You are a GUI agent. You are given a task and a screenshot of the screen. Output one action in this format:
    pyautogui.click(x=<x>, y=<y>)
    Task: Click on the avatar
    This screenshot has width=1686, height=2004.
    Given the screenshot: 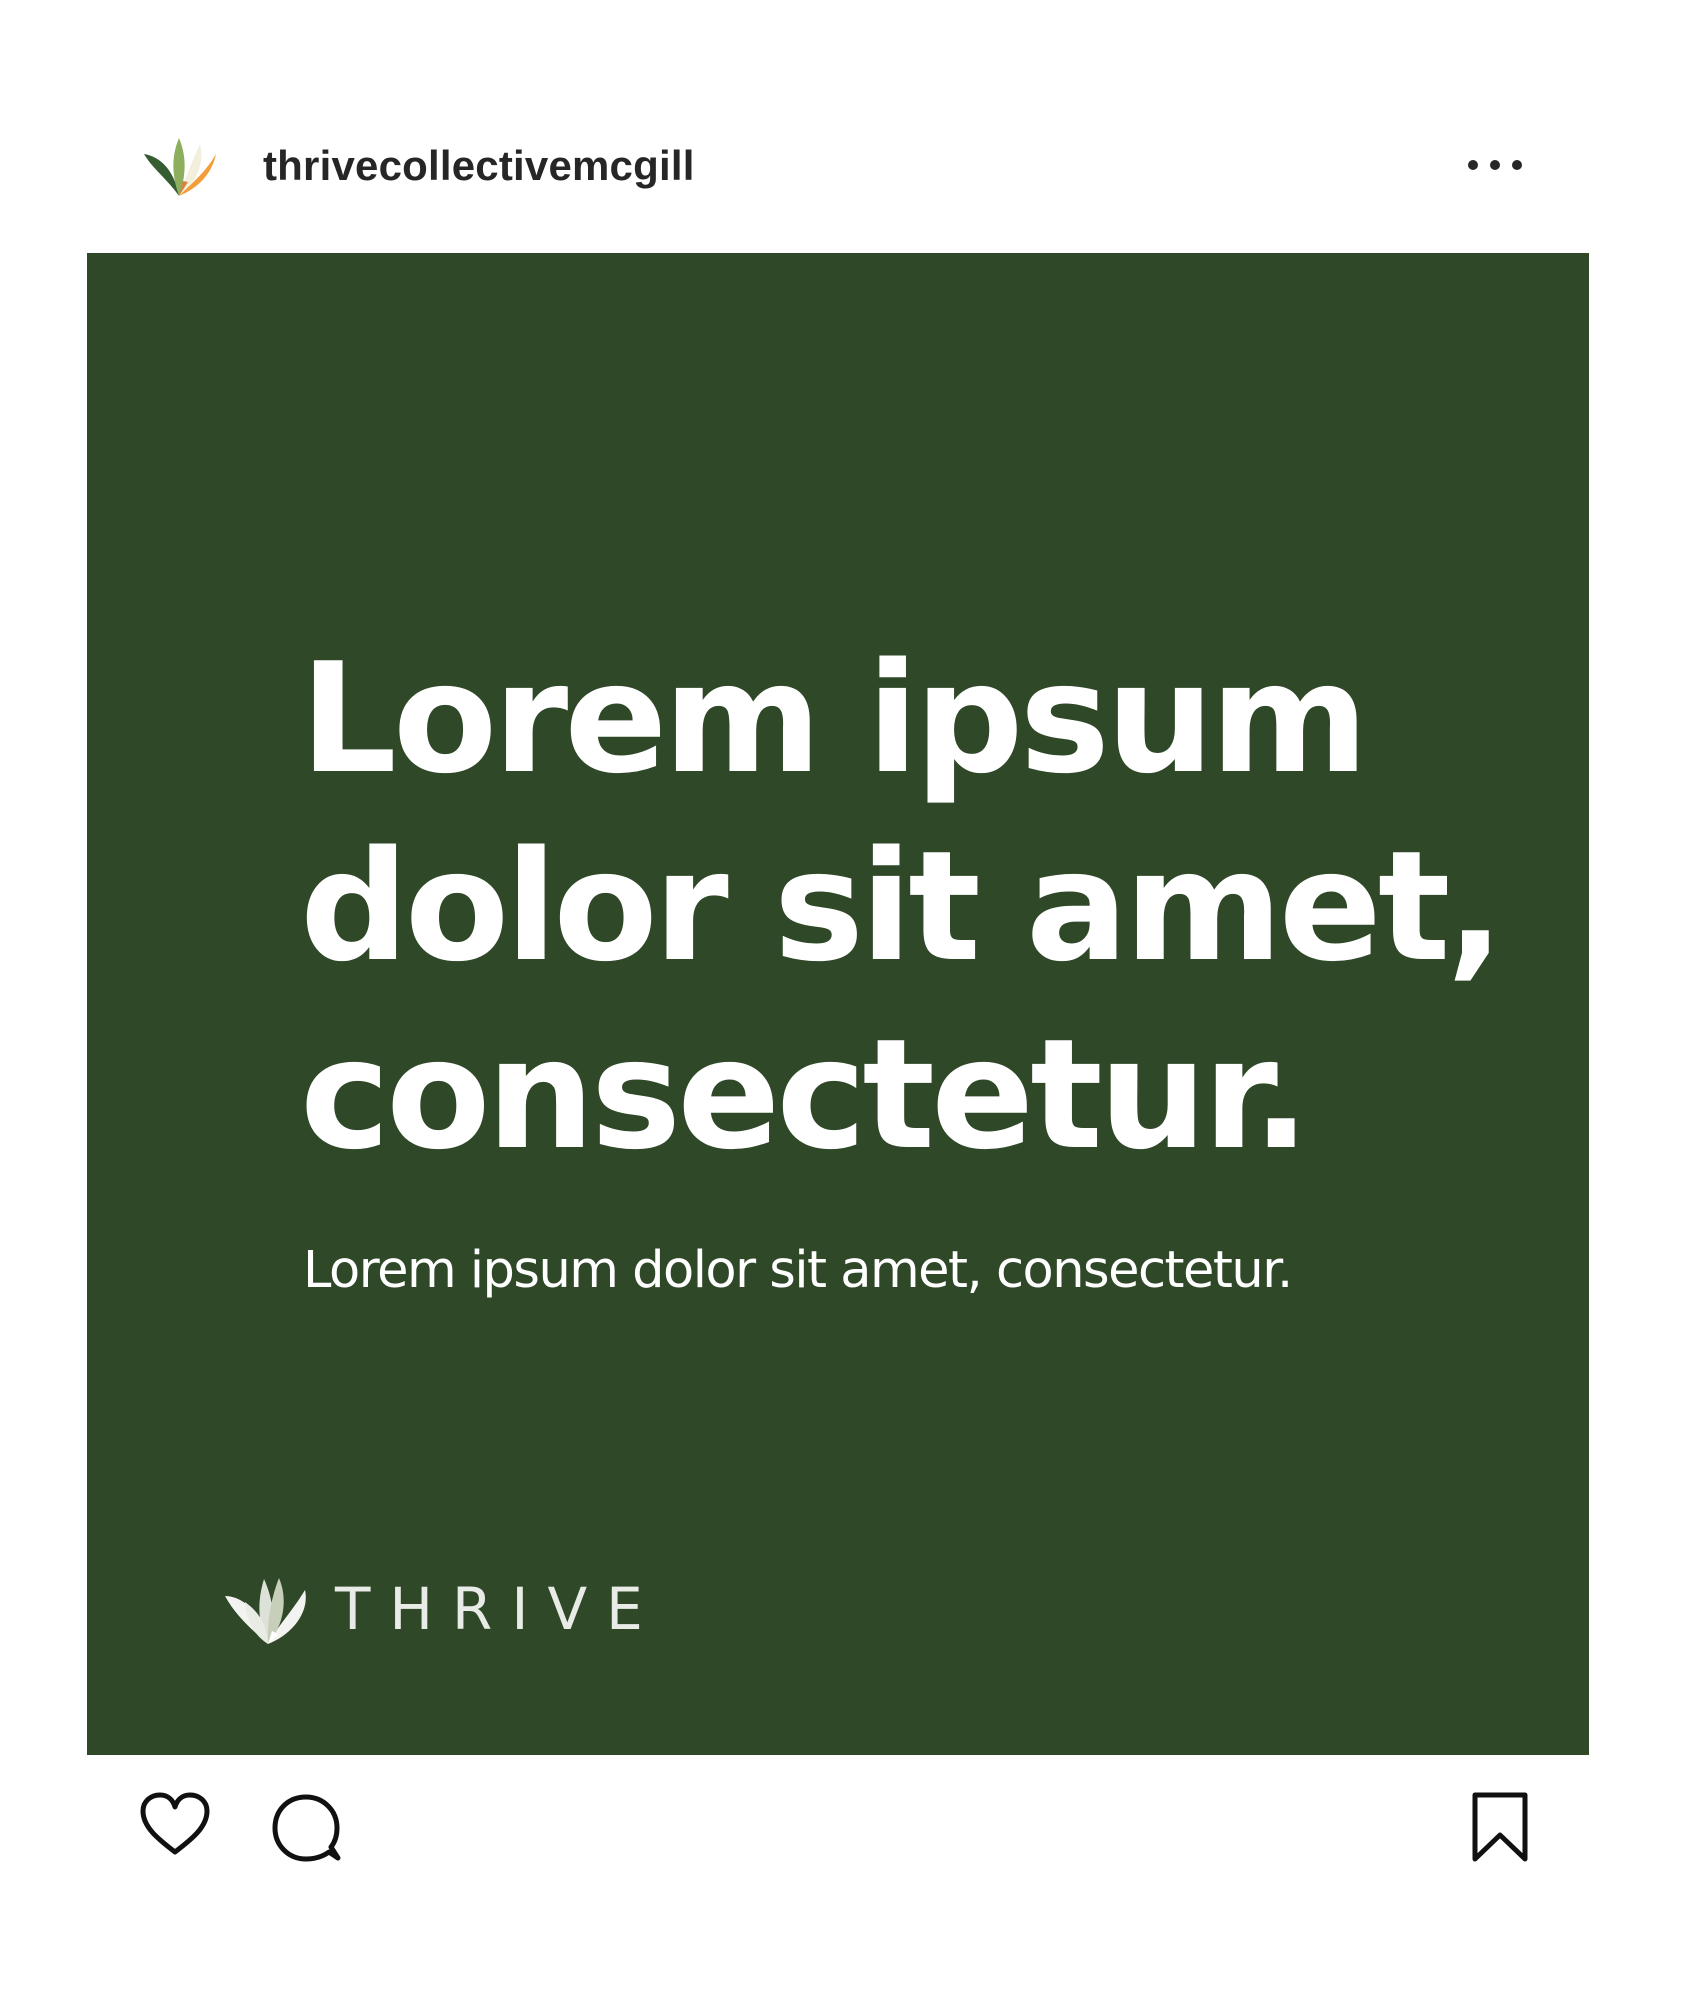 What is the action you would take?
    pyautogui.click(x=178, y=162)
    